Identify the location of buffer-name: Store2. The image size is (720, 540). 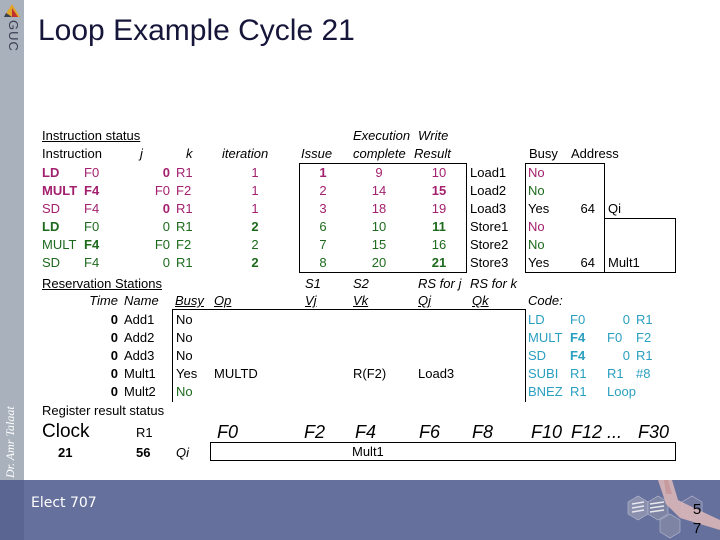
(489, 244).